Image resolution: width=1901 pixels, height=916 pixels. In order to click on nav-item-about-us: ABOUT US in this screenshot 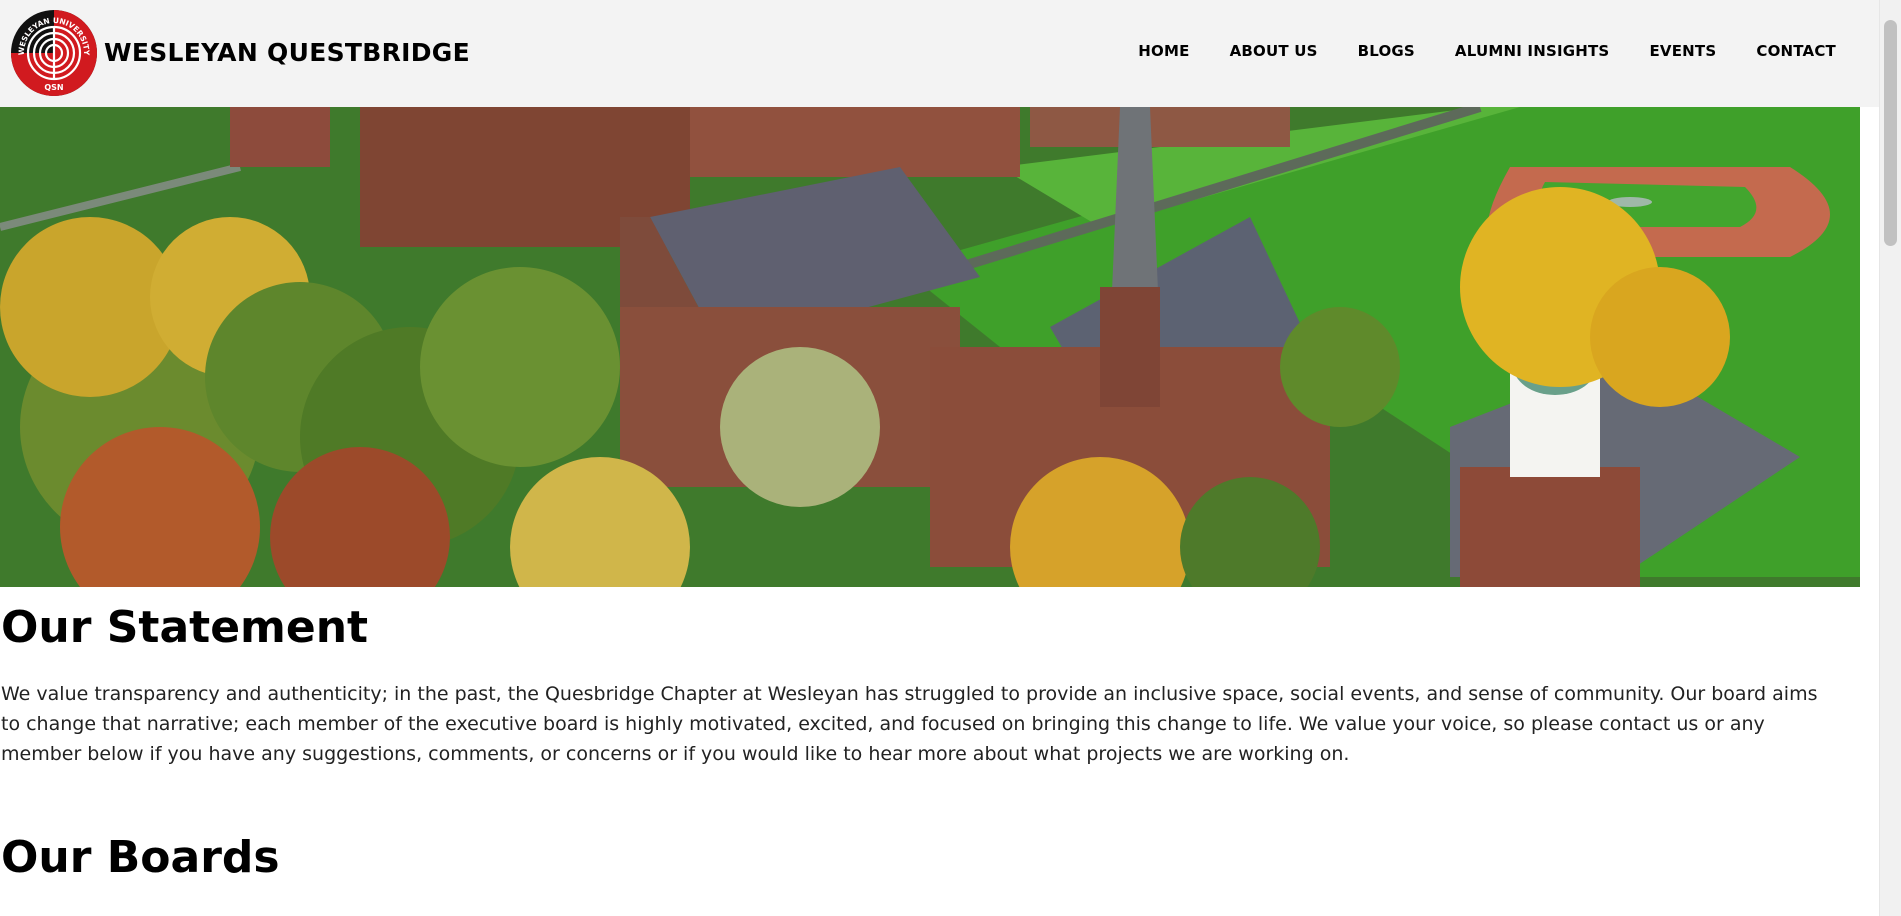, I will do `click(1274, 51)`.